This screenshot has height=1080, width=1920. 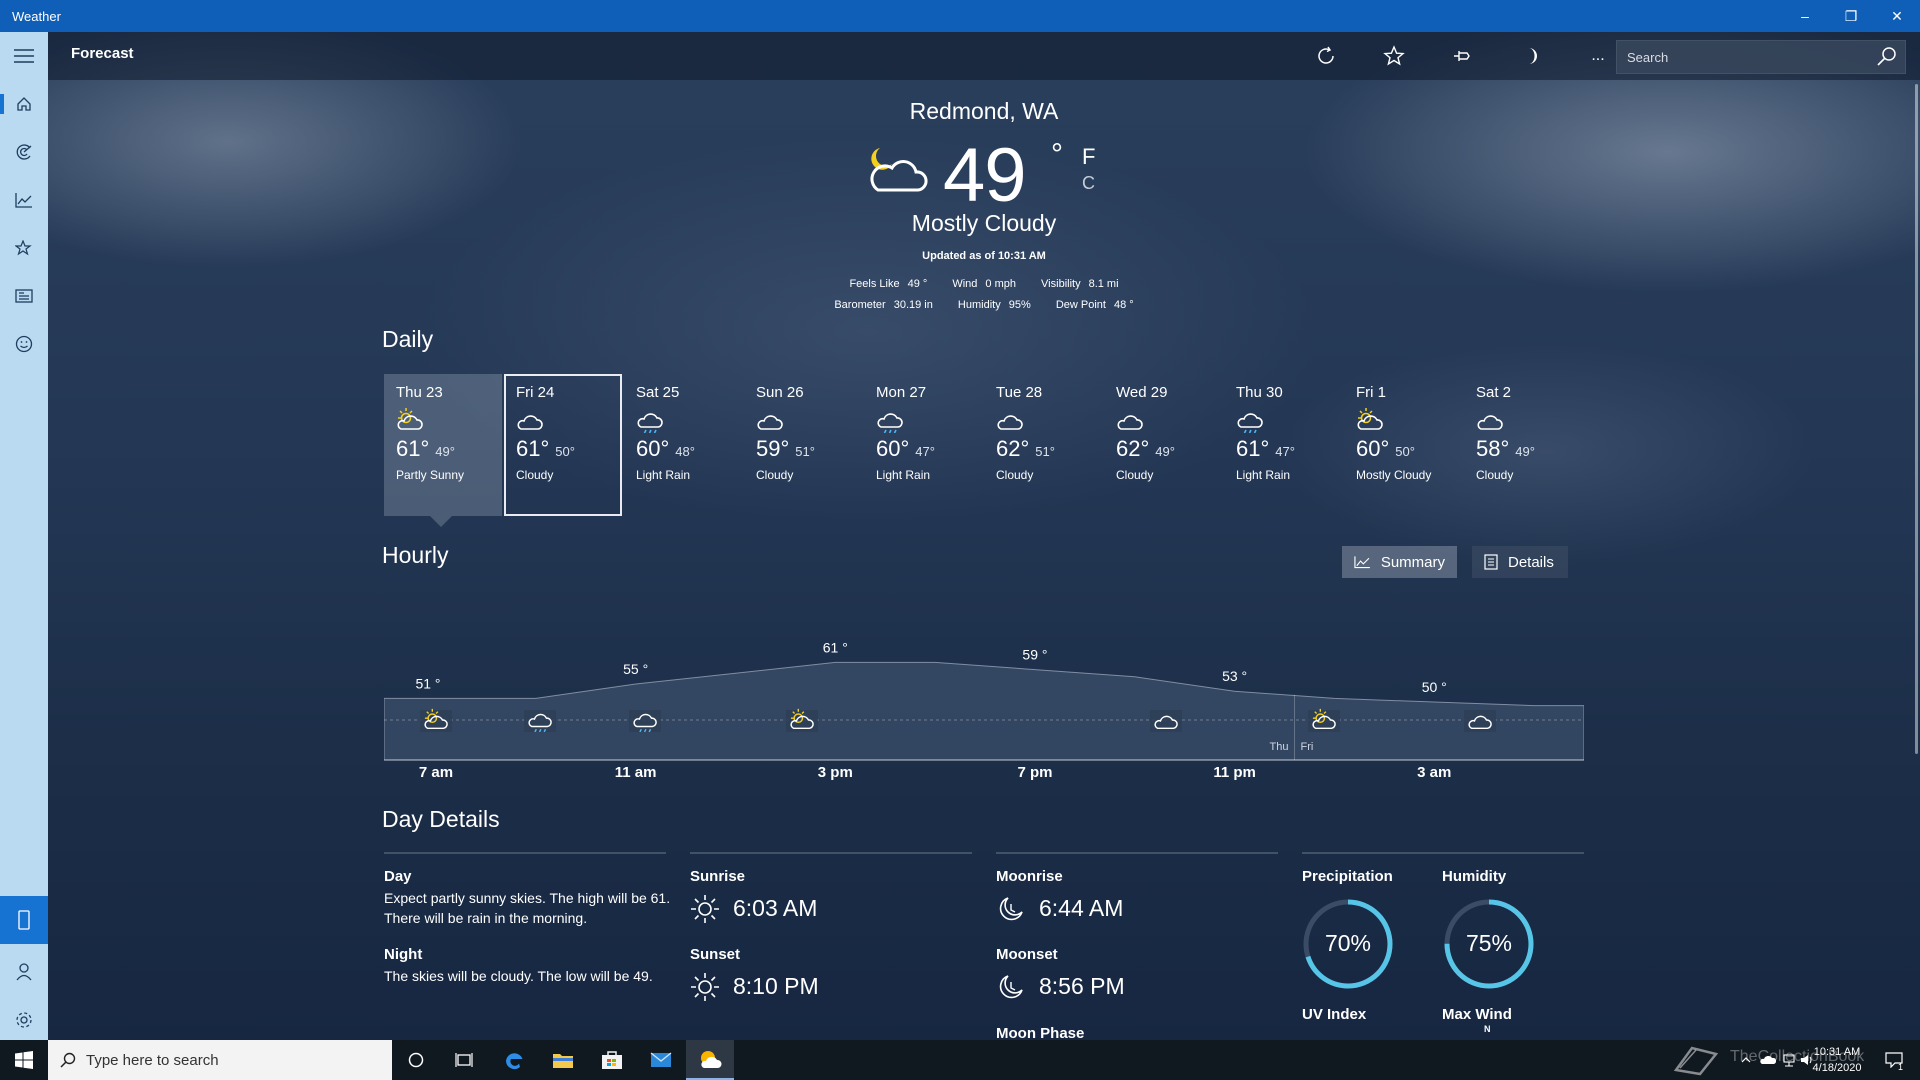 I want to click on low-temp: 47°, so click(x=1285, y=451).